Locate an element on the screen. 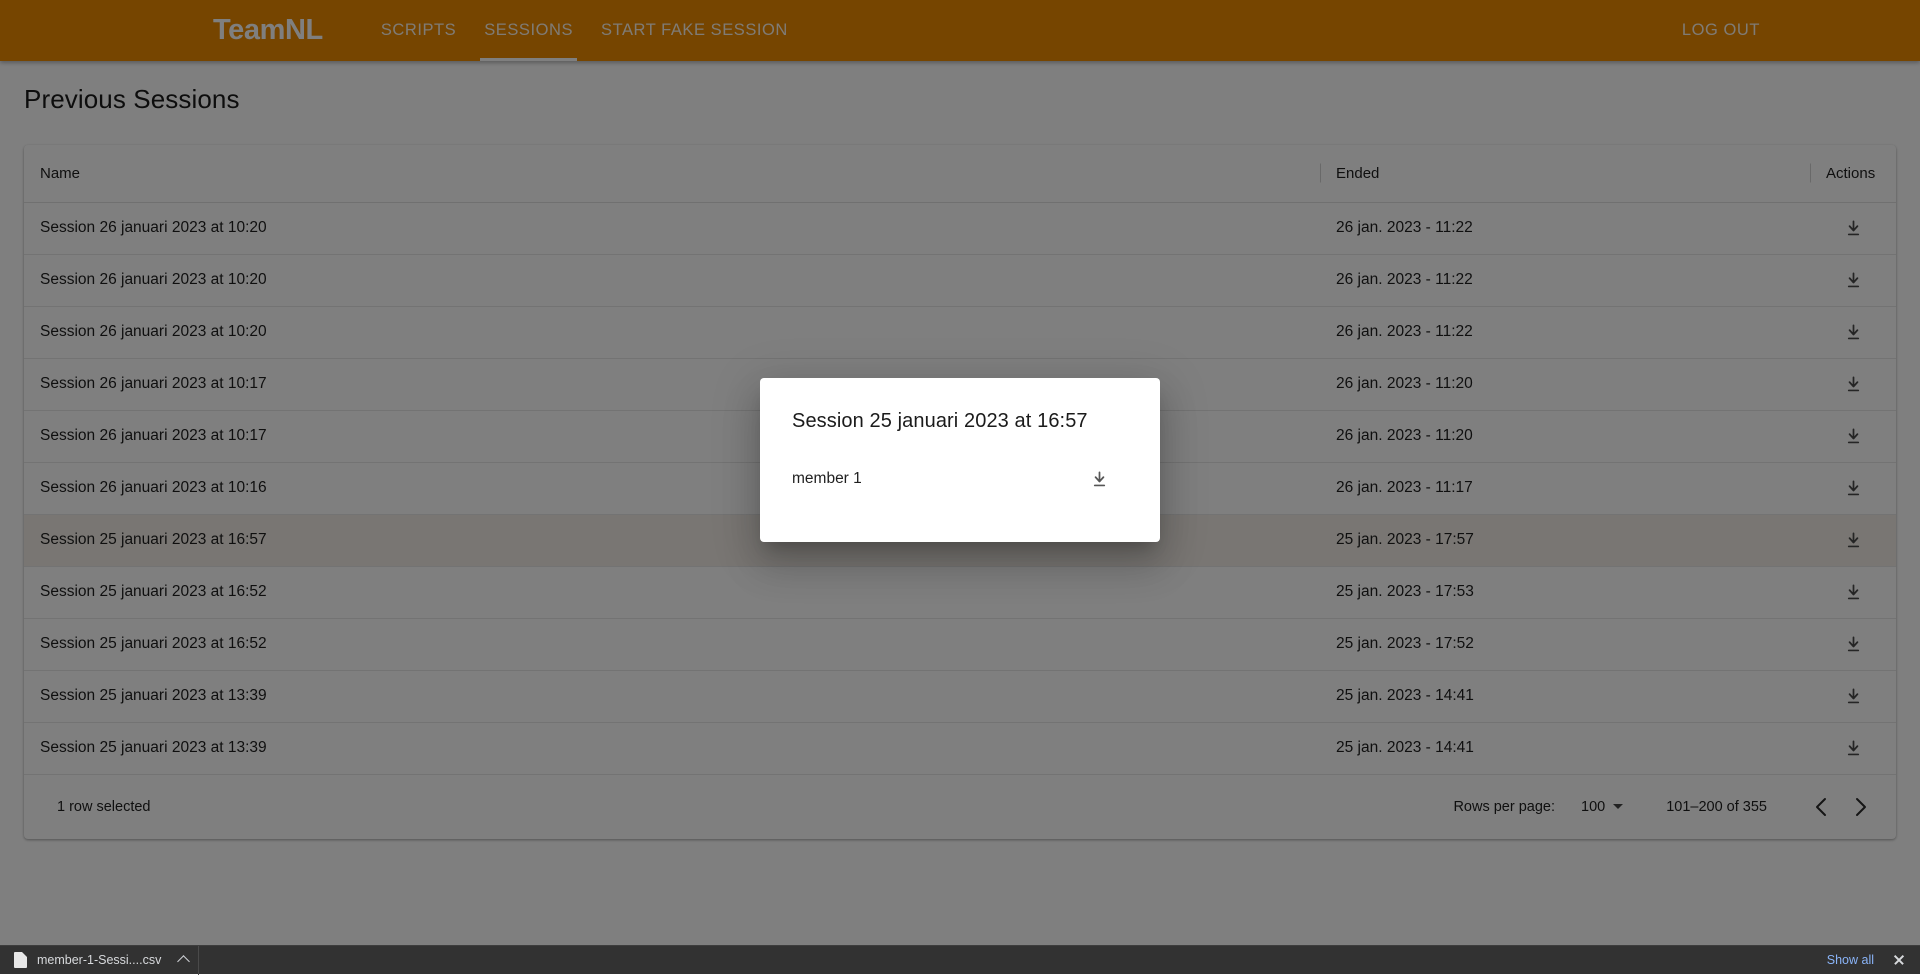 Image resolution: width=1920 pixels, height=975 pixels. download-shelf-actions: Show all is located at coordinates (1868, 960).